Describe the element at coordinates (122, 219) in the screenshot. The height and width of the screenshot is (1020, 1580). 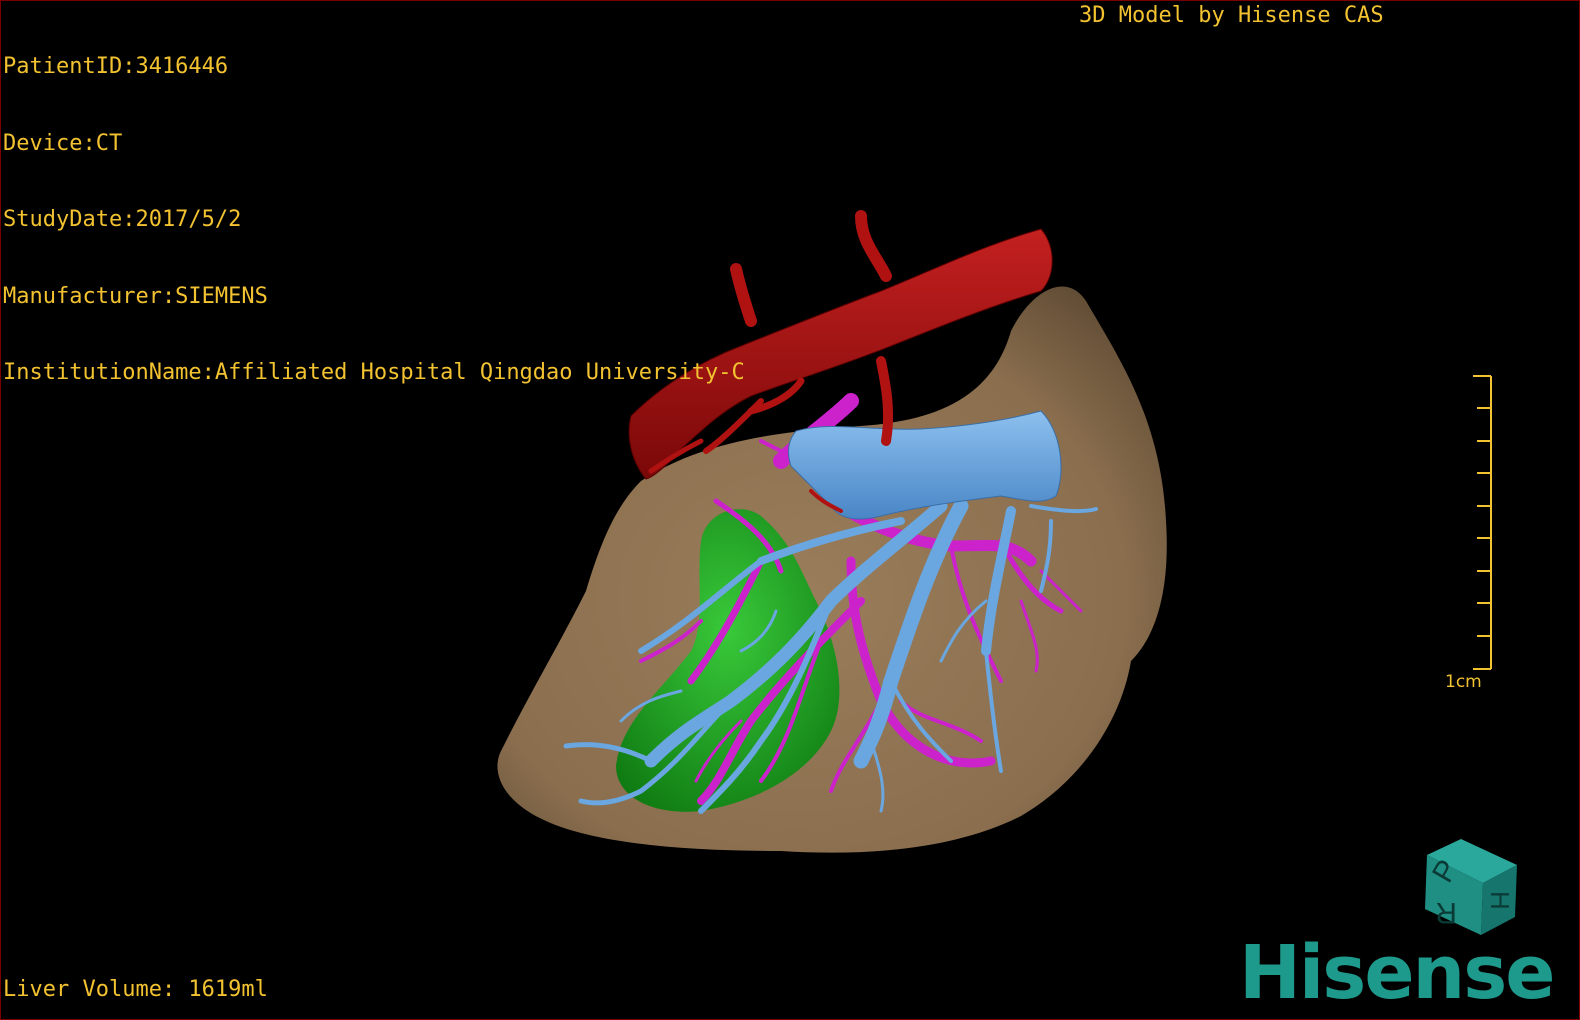
I see `study-date-text: StudyDate:2017/5/2` at that location.